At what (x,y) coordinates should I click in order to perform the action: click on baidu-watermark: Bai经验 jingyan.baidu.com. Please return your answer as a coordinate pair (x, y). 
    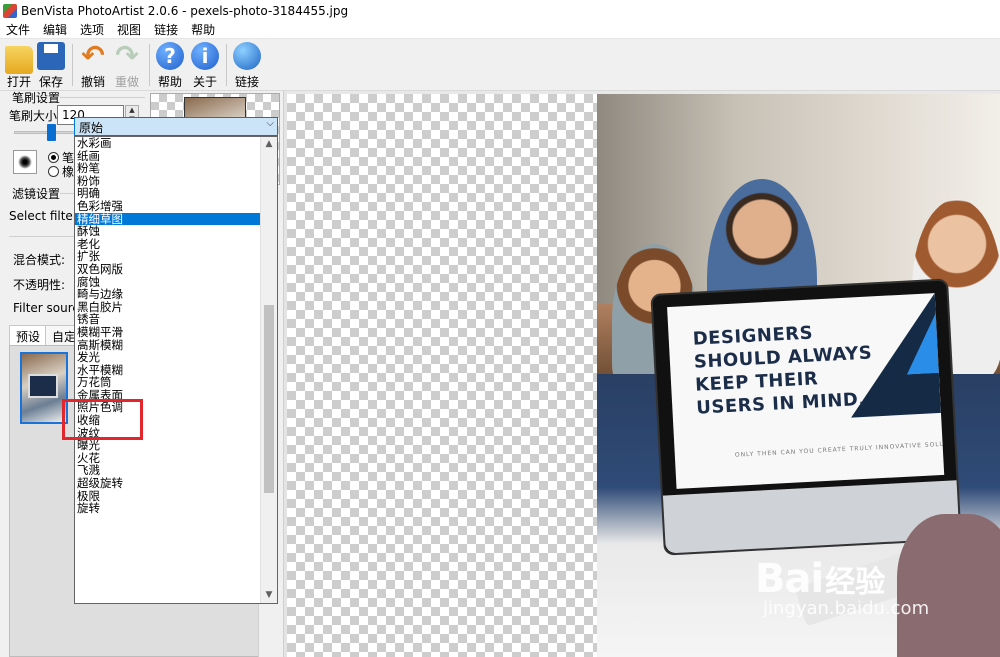
    Looking at the image, I should click on (875, 603).